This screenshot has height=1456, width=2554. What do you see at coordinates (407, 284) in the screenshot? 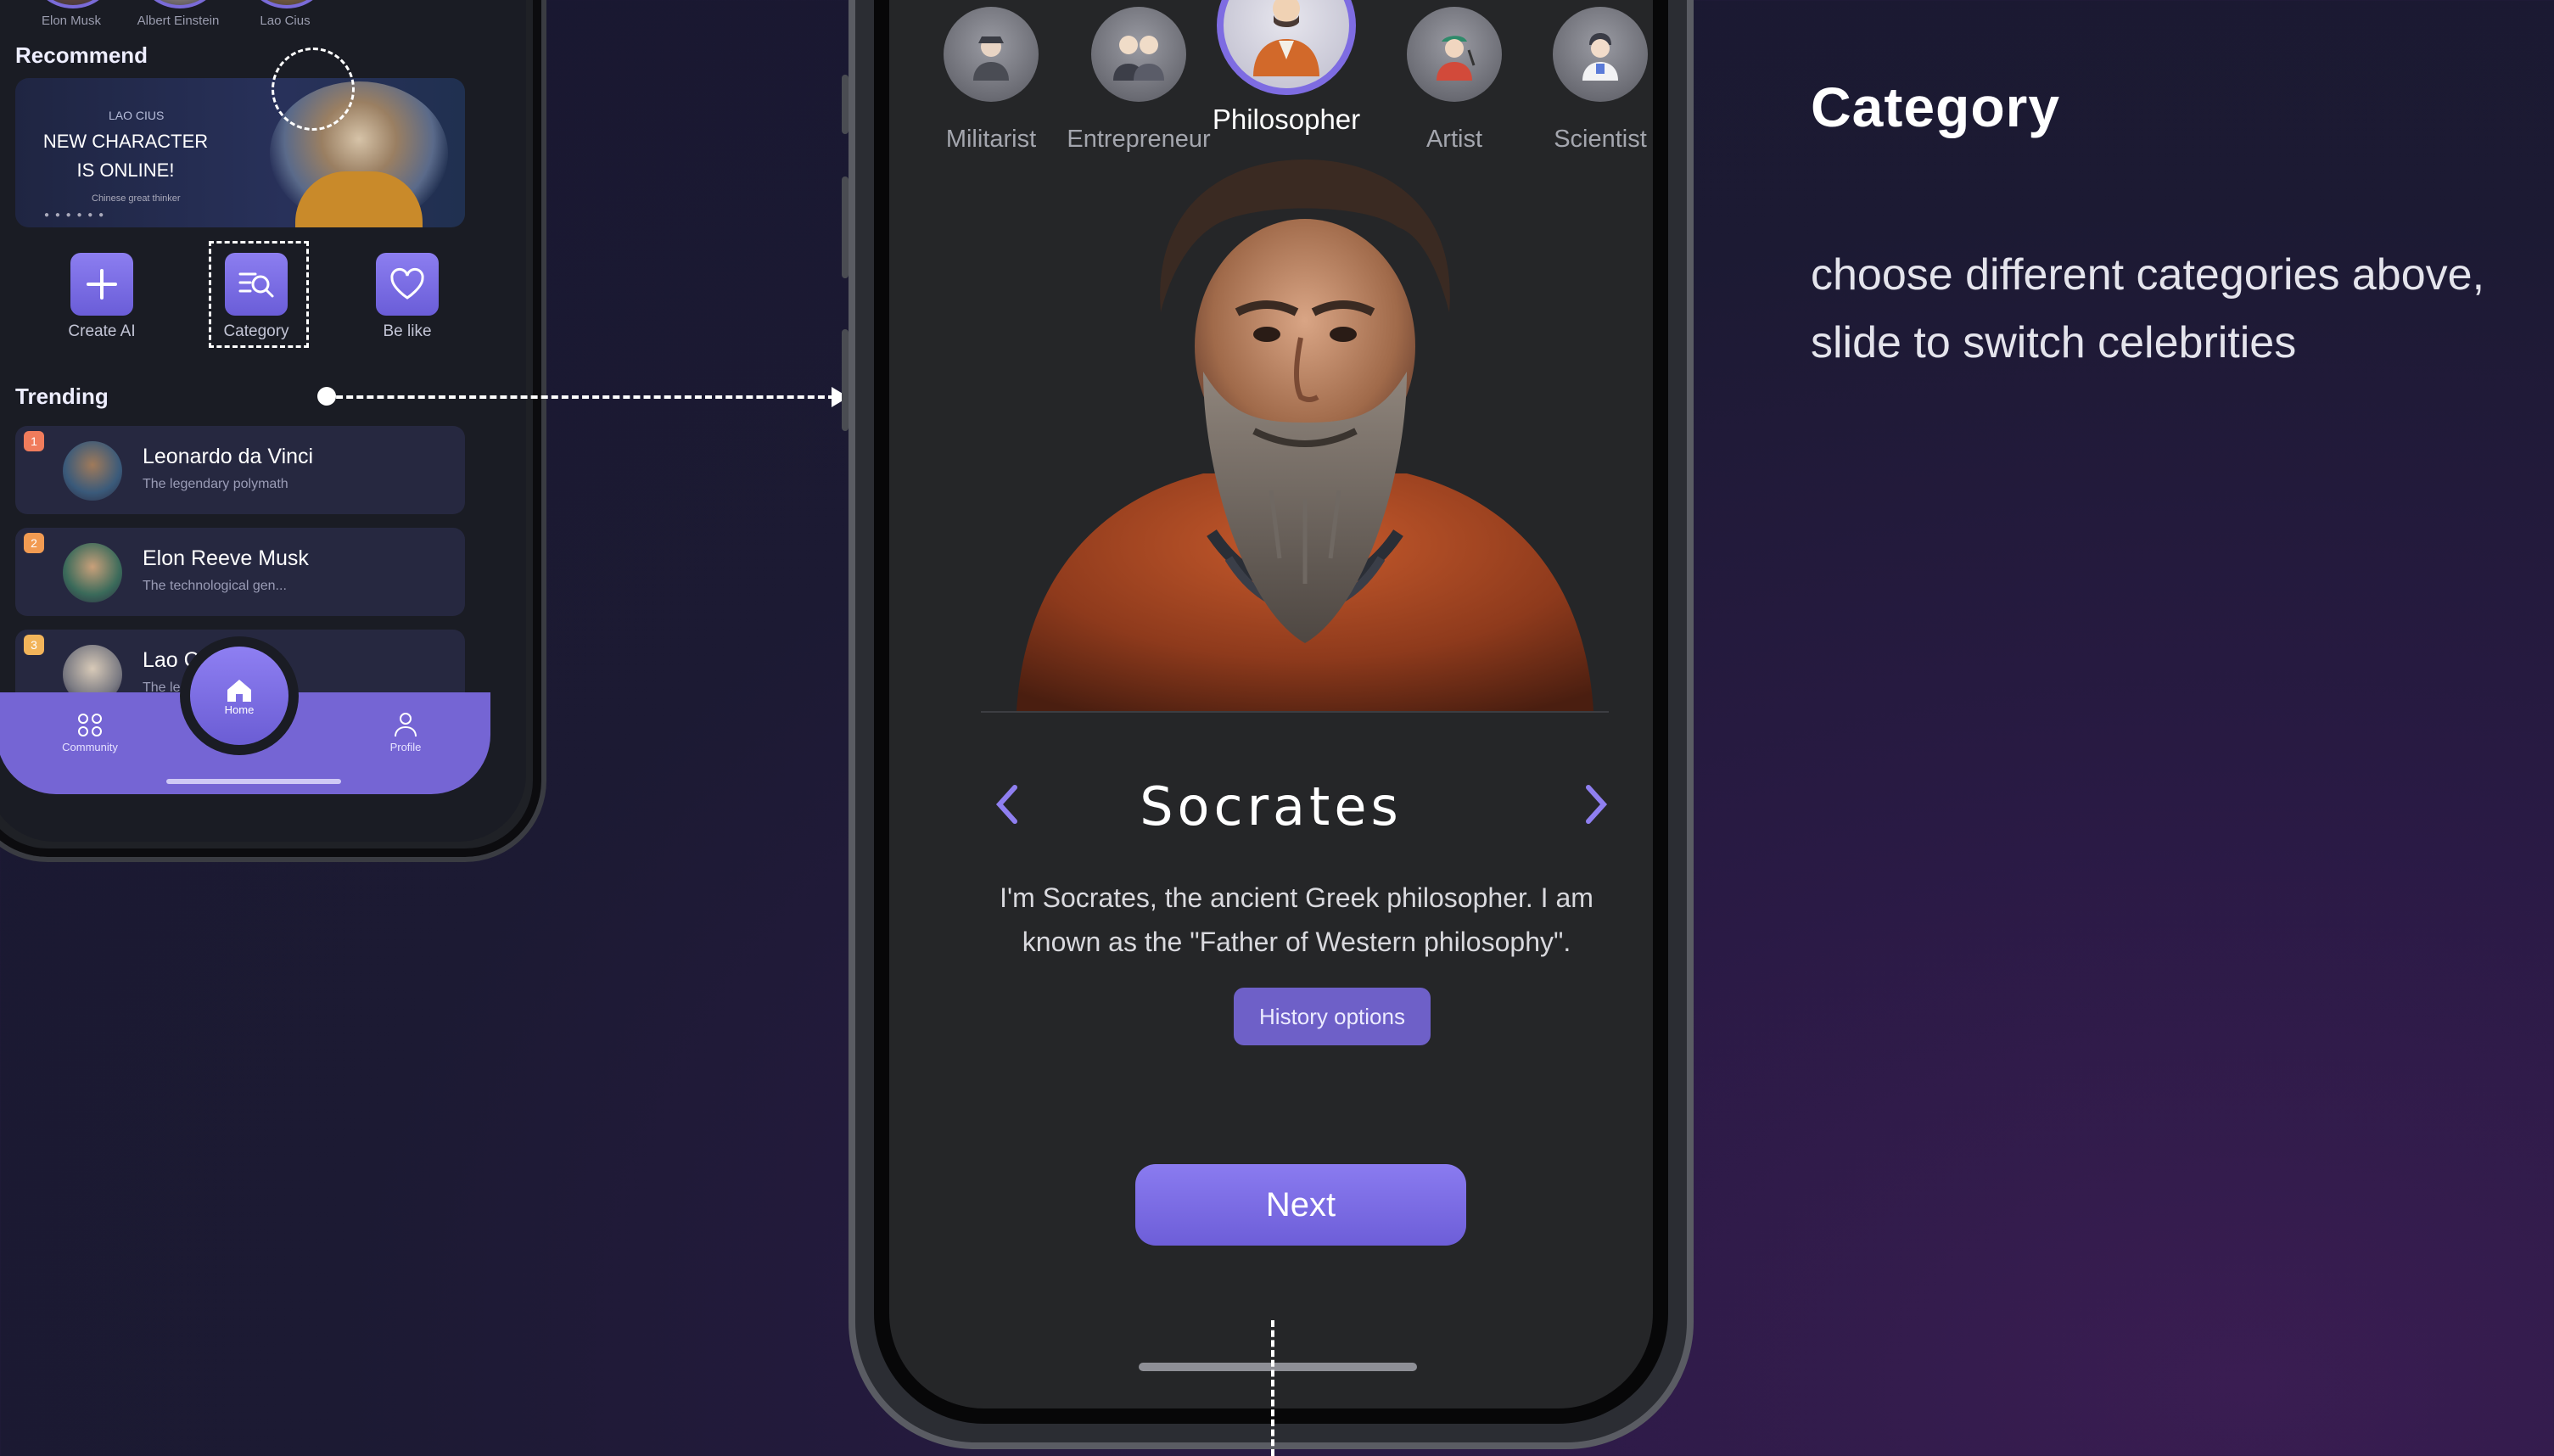
I see `heart-icon` at bounding box center [407, 284].